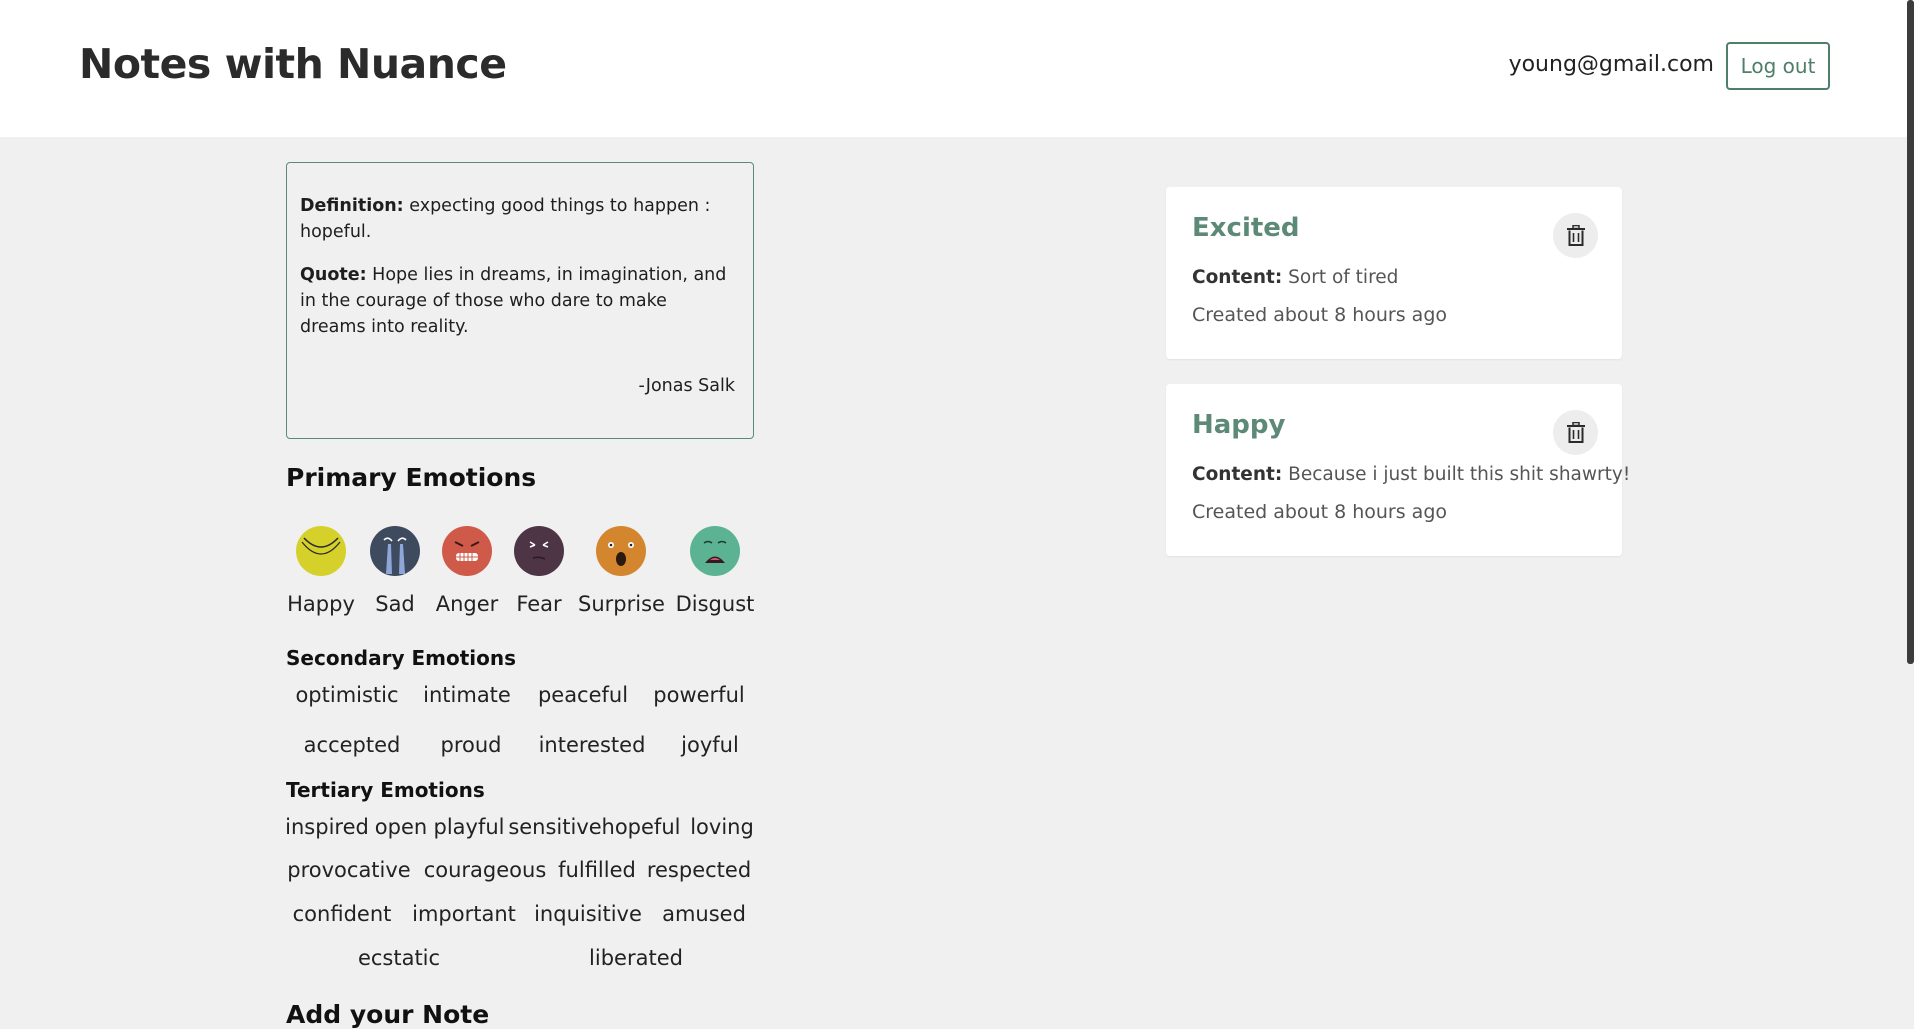  I want to click on emotion-label: Disgust, so click(715, 604).